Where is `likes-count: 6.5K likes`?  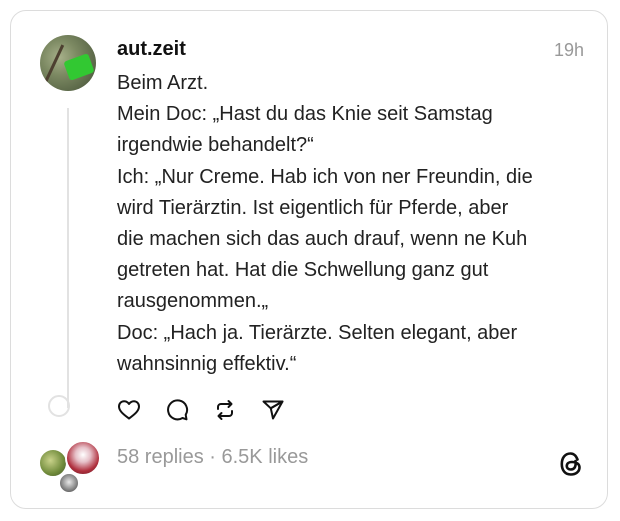 likes-count: 6.5K likes is located at coordinates (265, 457).